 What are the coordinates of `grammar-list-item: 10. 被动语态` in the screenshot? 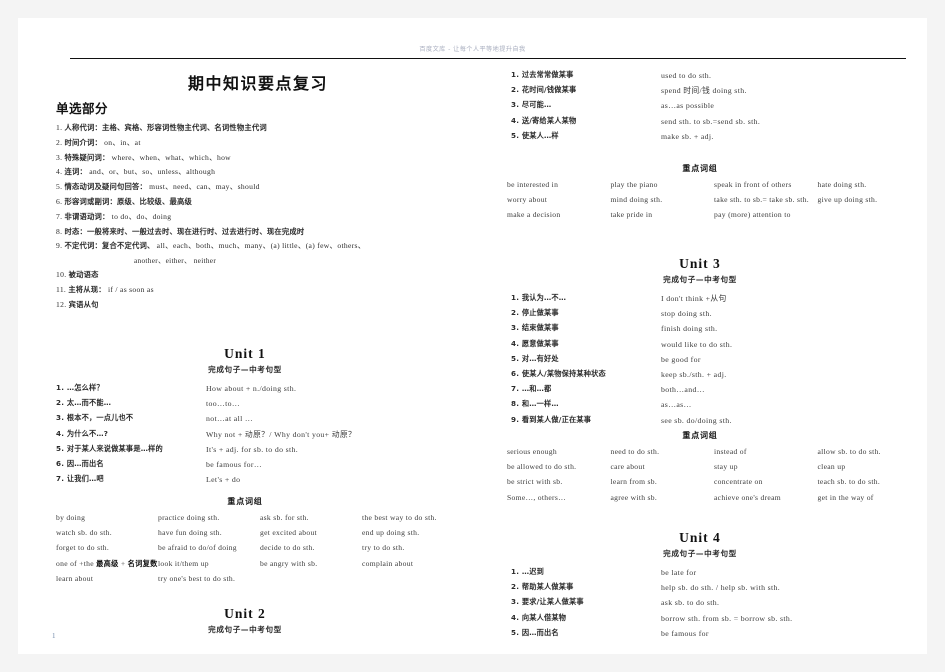 It's located at (261, 275).